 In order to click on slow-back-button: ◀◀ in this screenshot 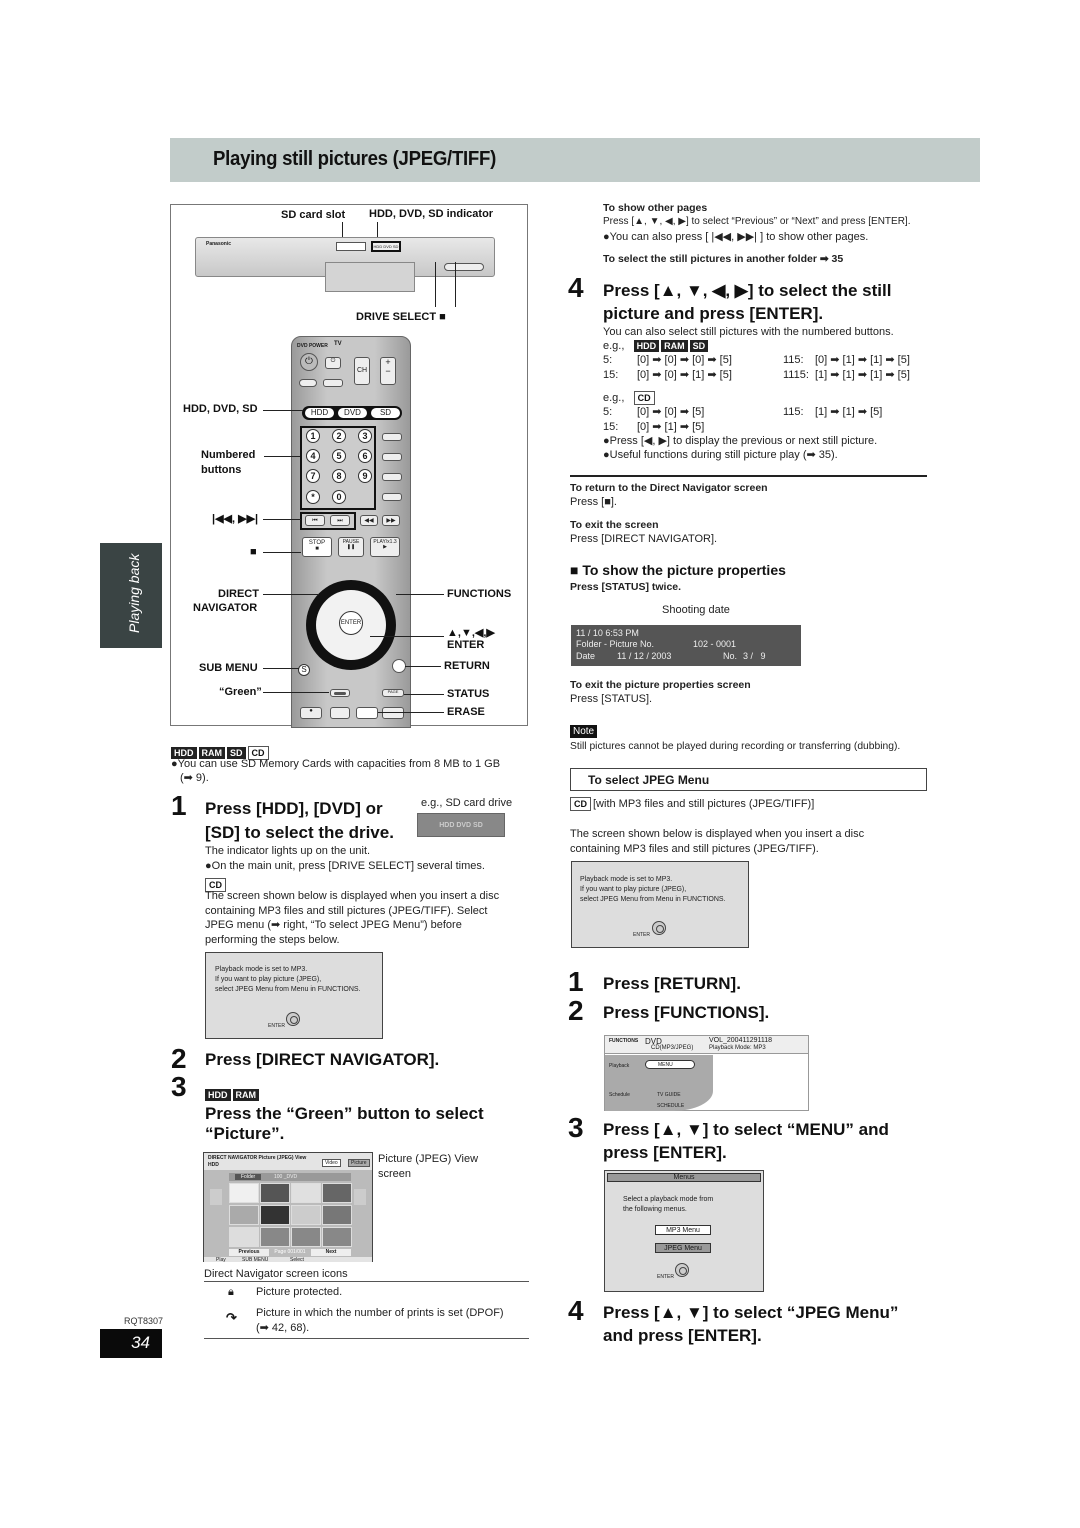, I will do `click(369, 520)`.